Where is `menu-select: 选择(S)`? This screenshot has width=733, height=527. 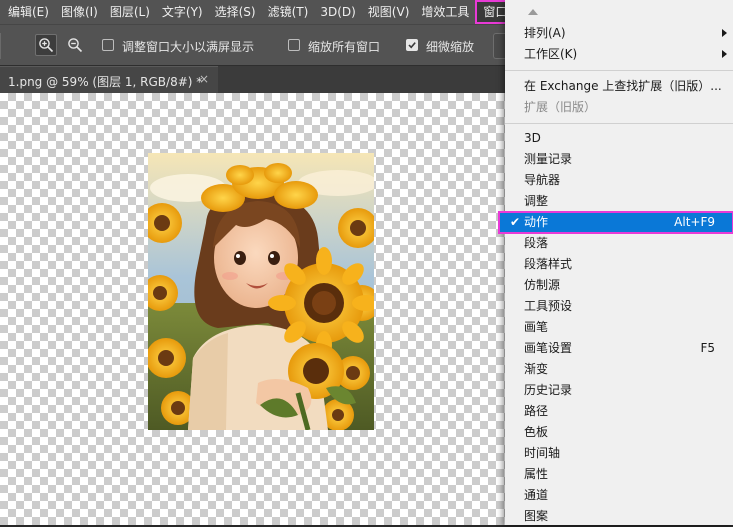 menu-select: 选择(S) is located at coordinates (235, 12).